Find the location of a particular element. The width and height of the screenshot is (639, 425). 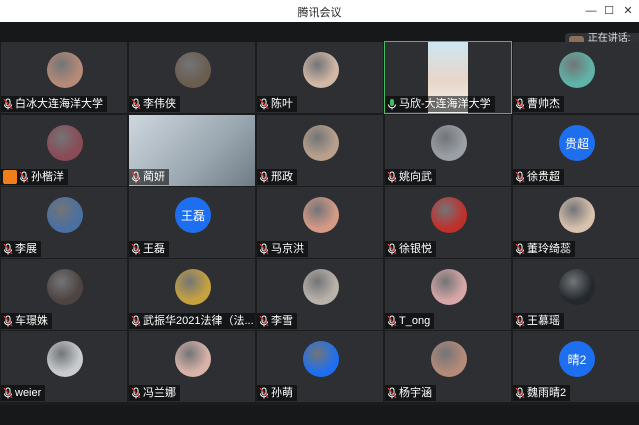

participant-name: 王磊 is located at coordinates (154, 249).